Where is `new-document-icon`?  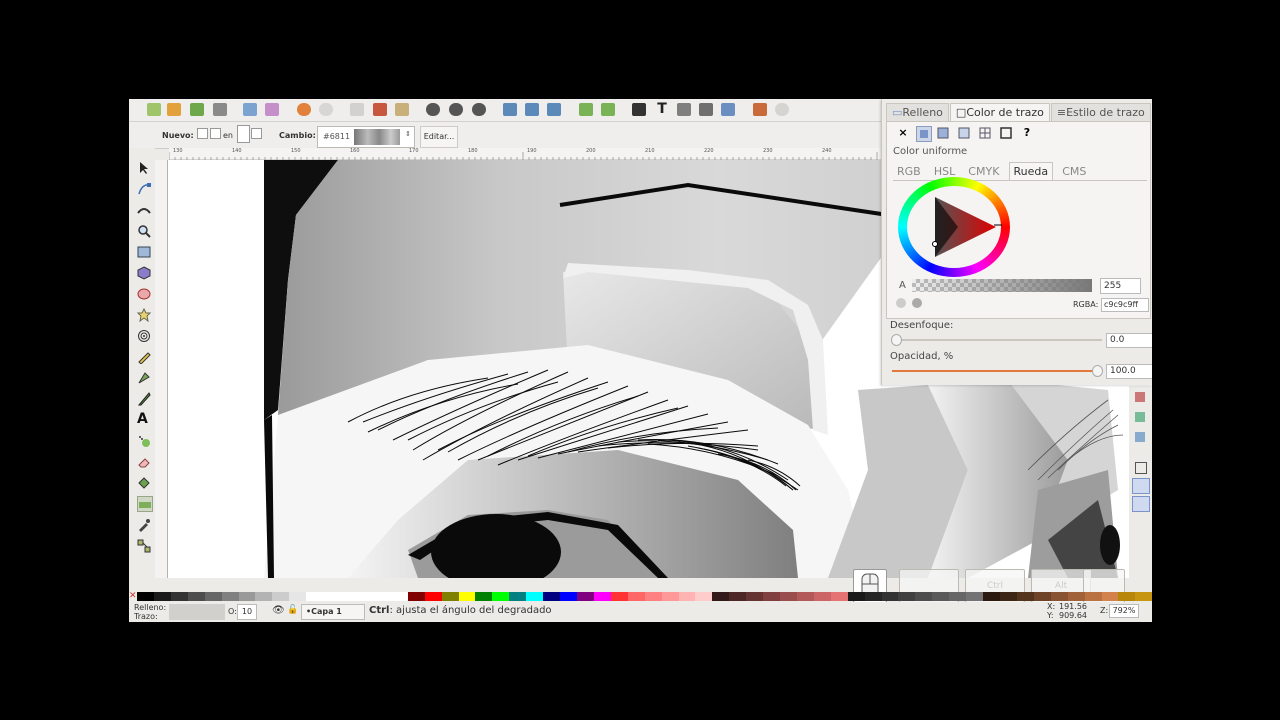 new-document-icon is located at coordinates (154, 109).